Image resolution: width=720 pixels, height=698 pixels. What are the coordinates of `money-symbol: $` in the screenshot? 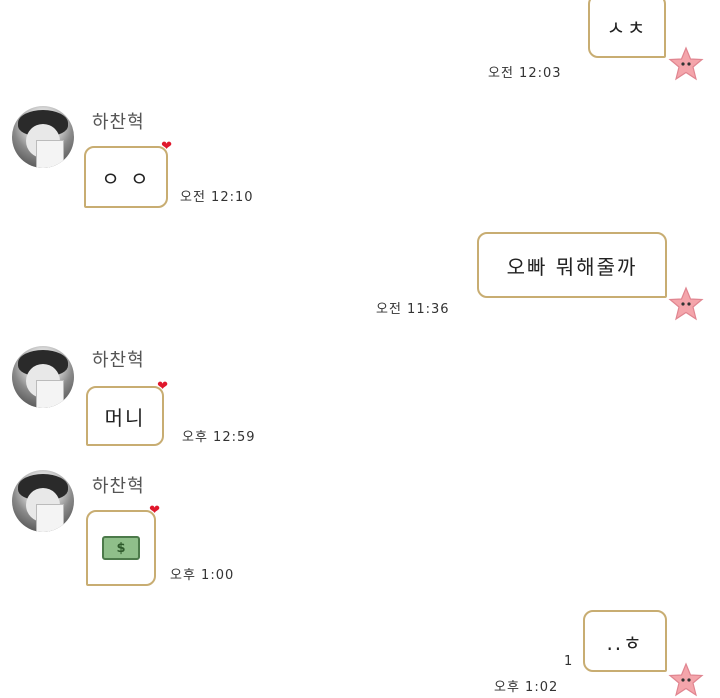 It's located at (121, 548).